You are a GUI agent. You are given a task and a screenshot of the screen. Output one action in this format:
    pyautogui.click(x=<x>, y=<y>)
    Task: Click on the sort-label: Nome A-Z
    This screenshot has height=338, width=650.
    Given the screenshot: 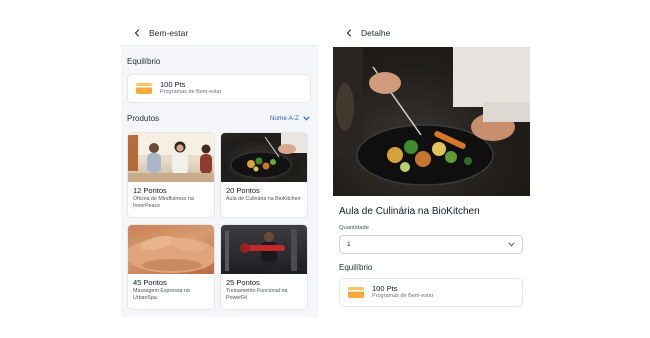 What is the action you would take?
    pyautogui.click(x=284, y=118)
    